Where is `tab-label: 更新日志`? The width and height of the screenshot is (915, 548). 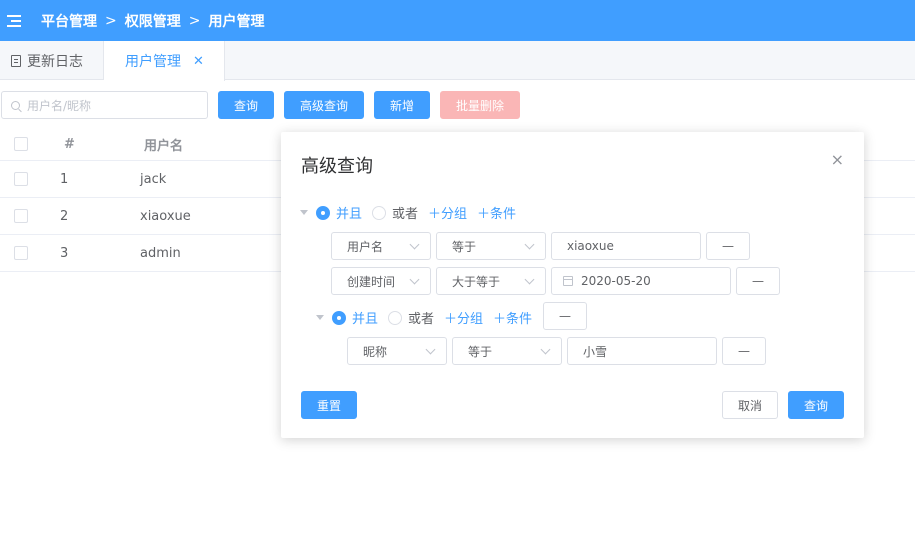 tab-label: 更新日志 is located at coordinates (55, 61).